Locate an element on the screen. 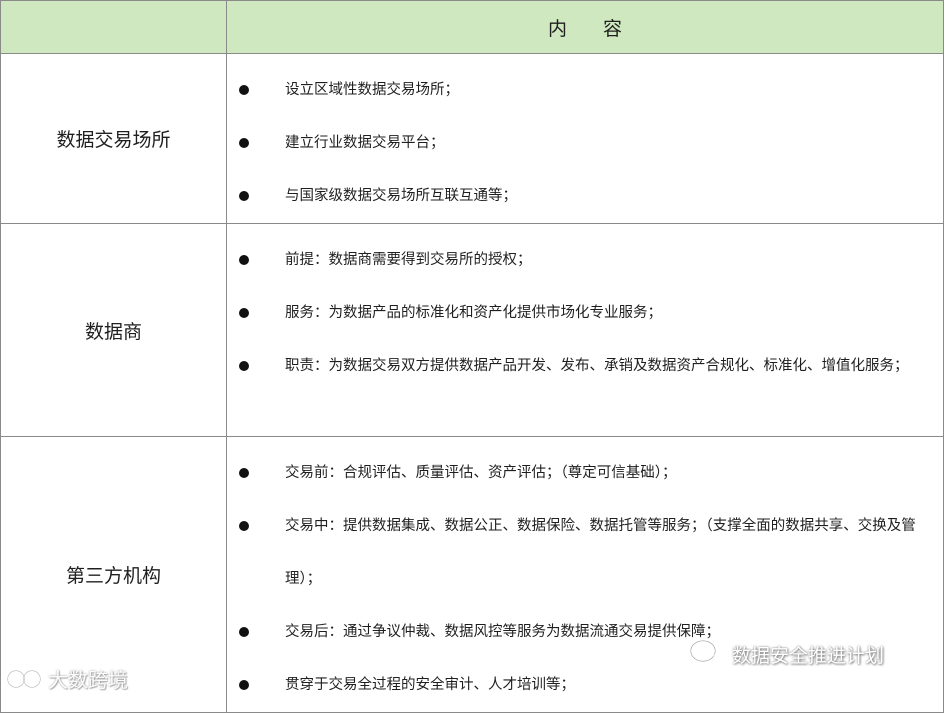 The height and width of the screenshot is (713, 945). list-item: 服务：为数据产品的标准化和资产化提供市场化专业服务； is located at coordinates (579, 313).